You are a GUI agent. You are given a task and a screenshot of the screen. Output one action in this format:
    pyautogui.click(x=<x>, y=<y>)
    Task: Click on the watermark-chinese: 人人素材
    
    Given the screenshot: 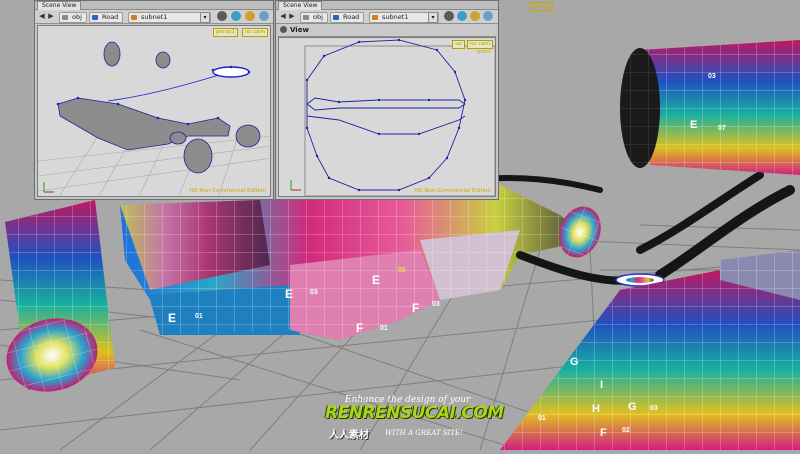 What is the action you would take?
    pyautogui.click(x=349, y=435)
    